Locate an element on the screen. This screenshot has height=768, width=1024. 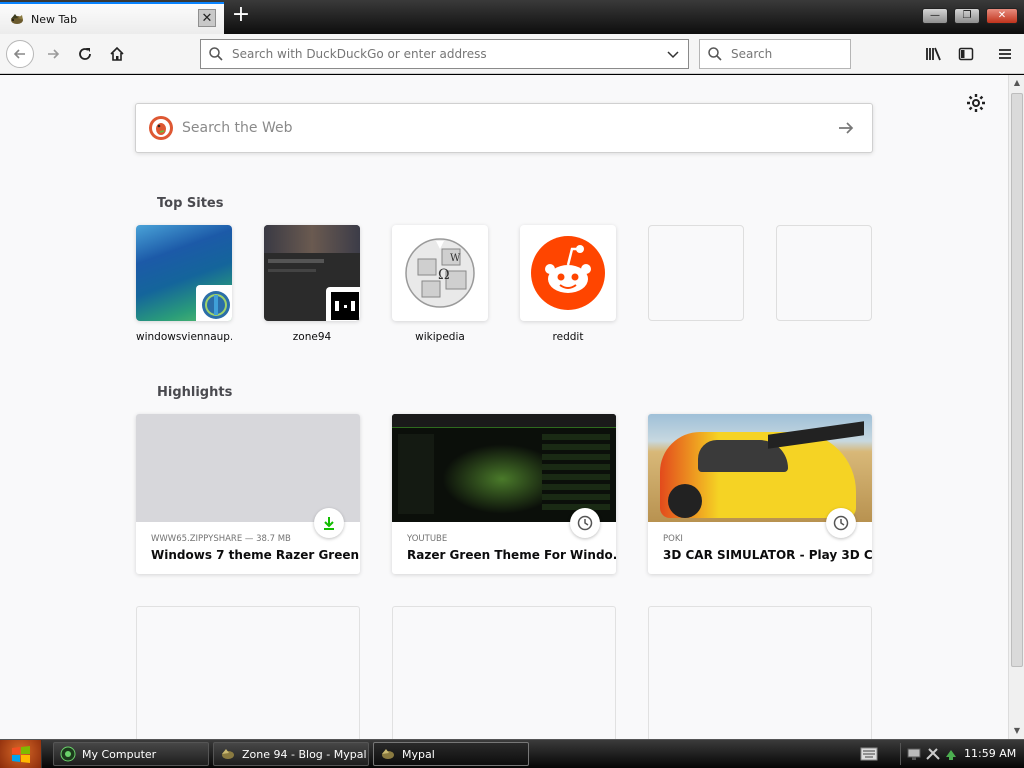
gear-icon is located at coordinates (976, 103).